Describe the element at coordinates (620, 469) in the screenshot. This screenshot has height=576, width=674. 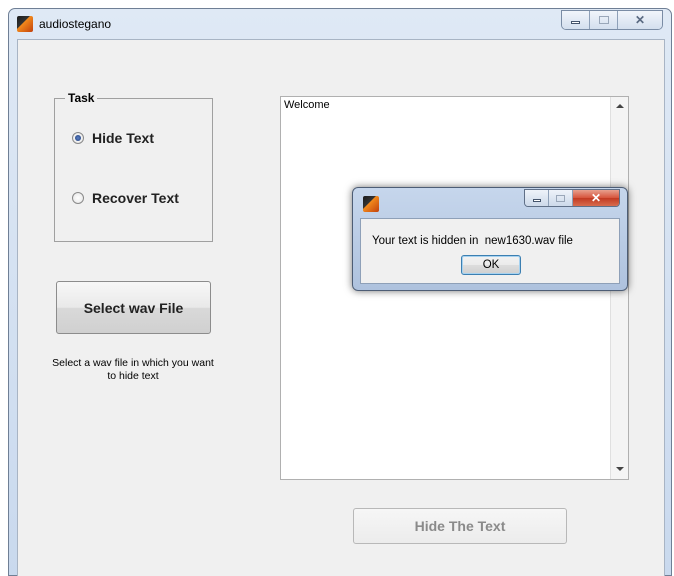
I see `scroll-down-icon` at that location.